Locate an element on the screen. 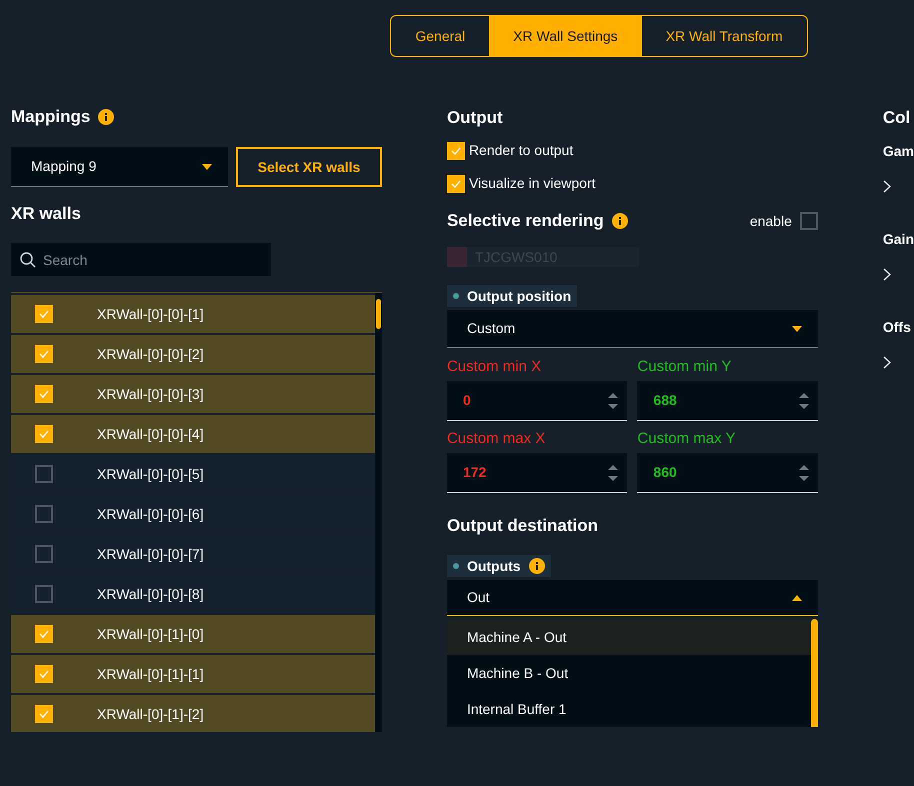 The width and height of the screenshot is (914, 786). tab: General is located at coordinates (440, 36).